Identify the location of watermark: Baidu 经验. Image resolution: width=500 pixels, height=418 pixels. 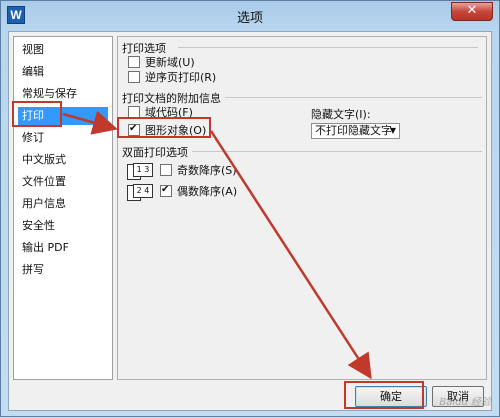
(465, 402).